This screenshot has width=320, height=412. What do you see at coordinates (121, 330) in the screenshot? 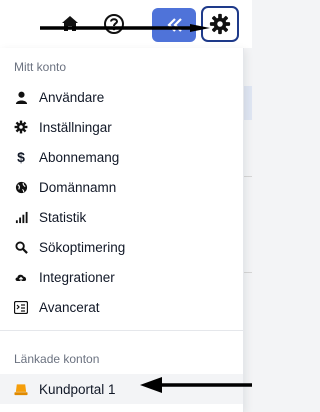
I see `menu-divider` at bounding box center [121, 330].